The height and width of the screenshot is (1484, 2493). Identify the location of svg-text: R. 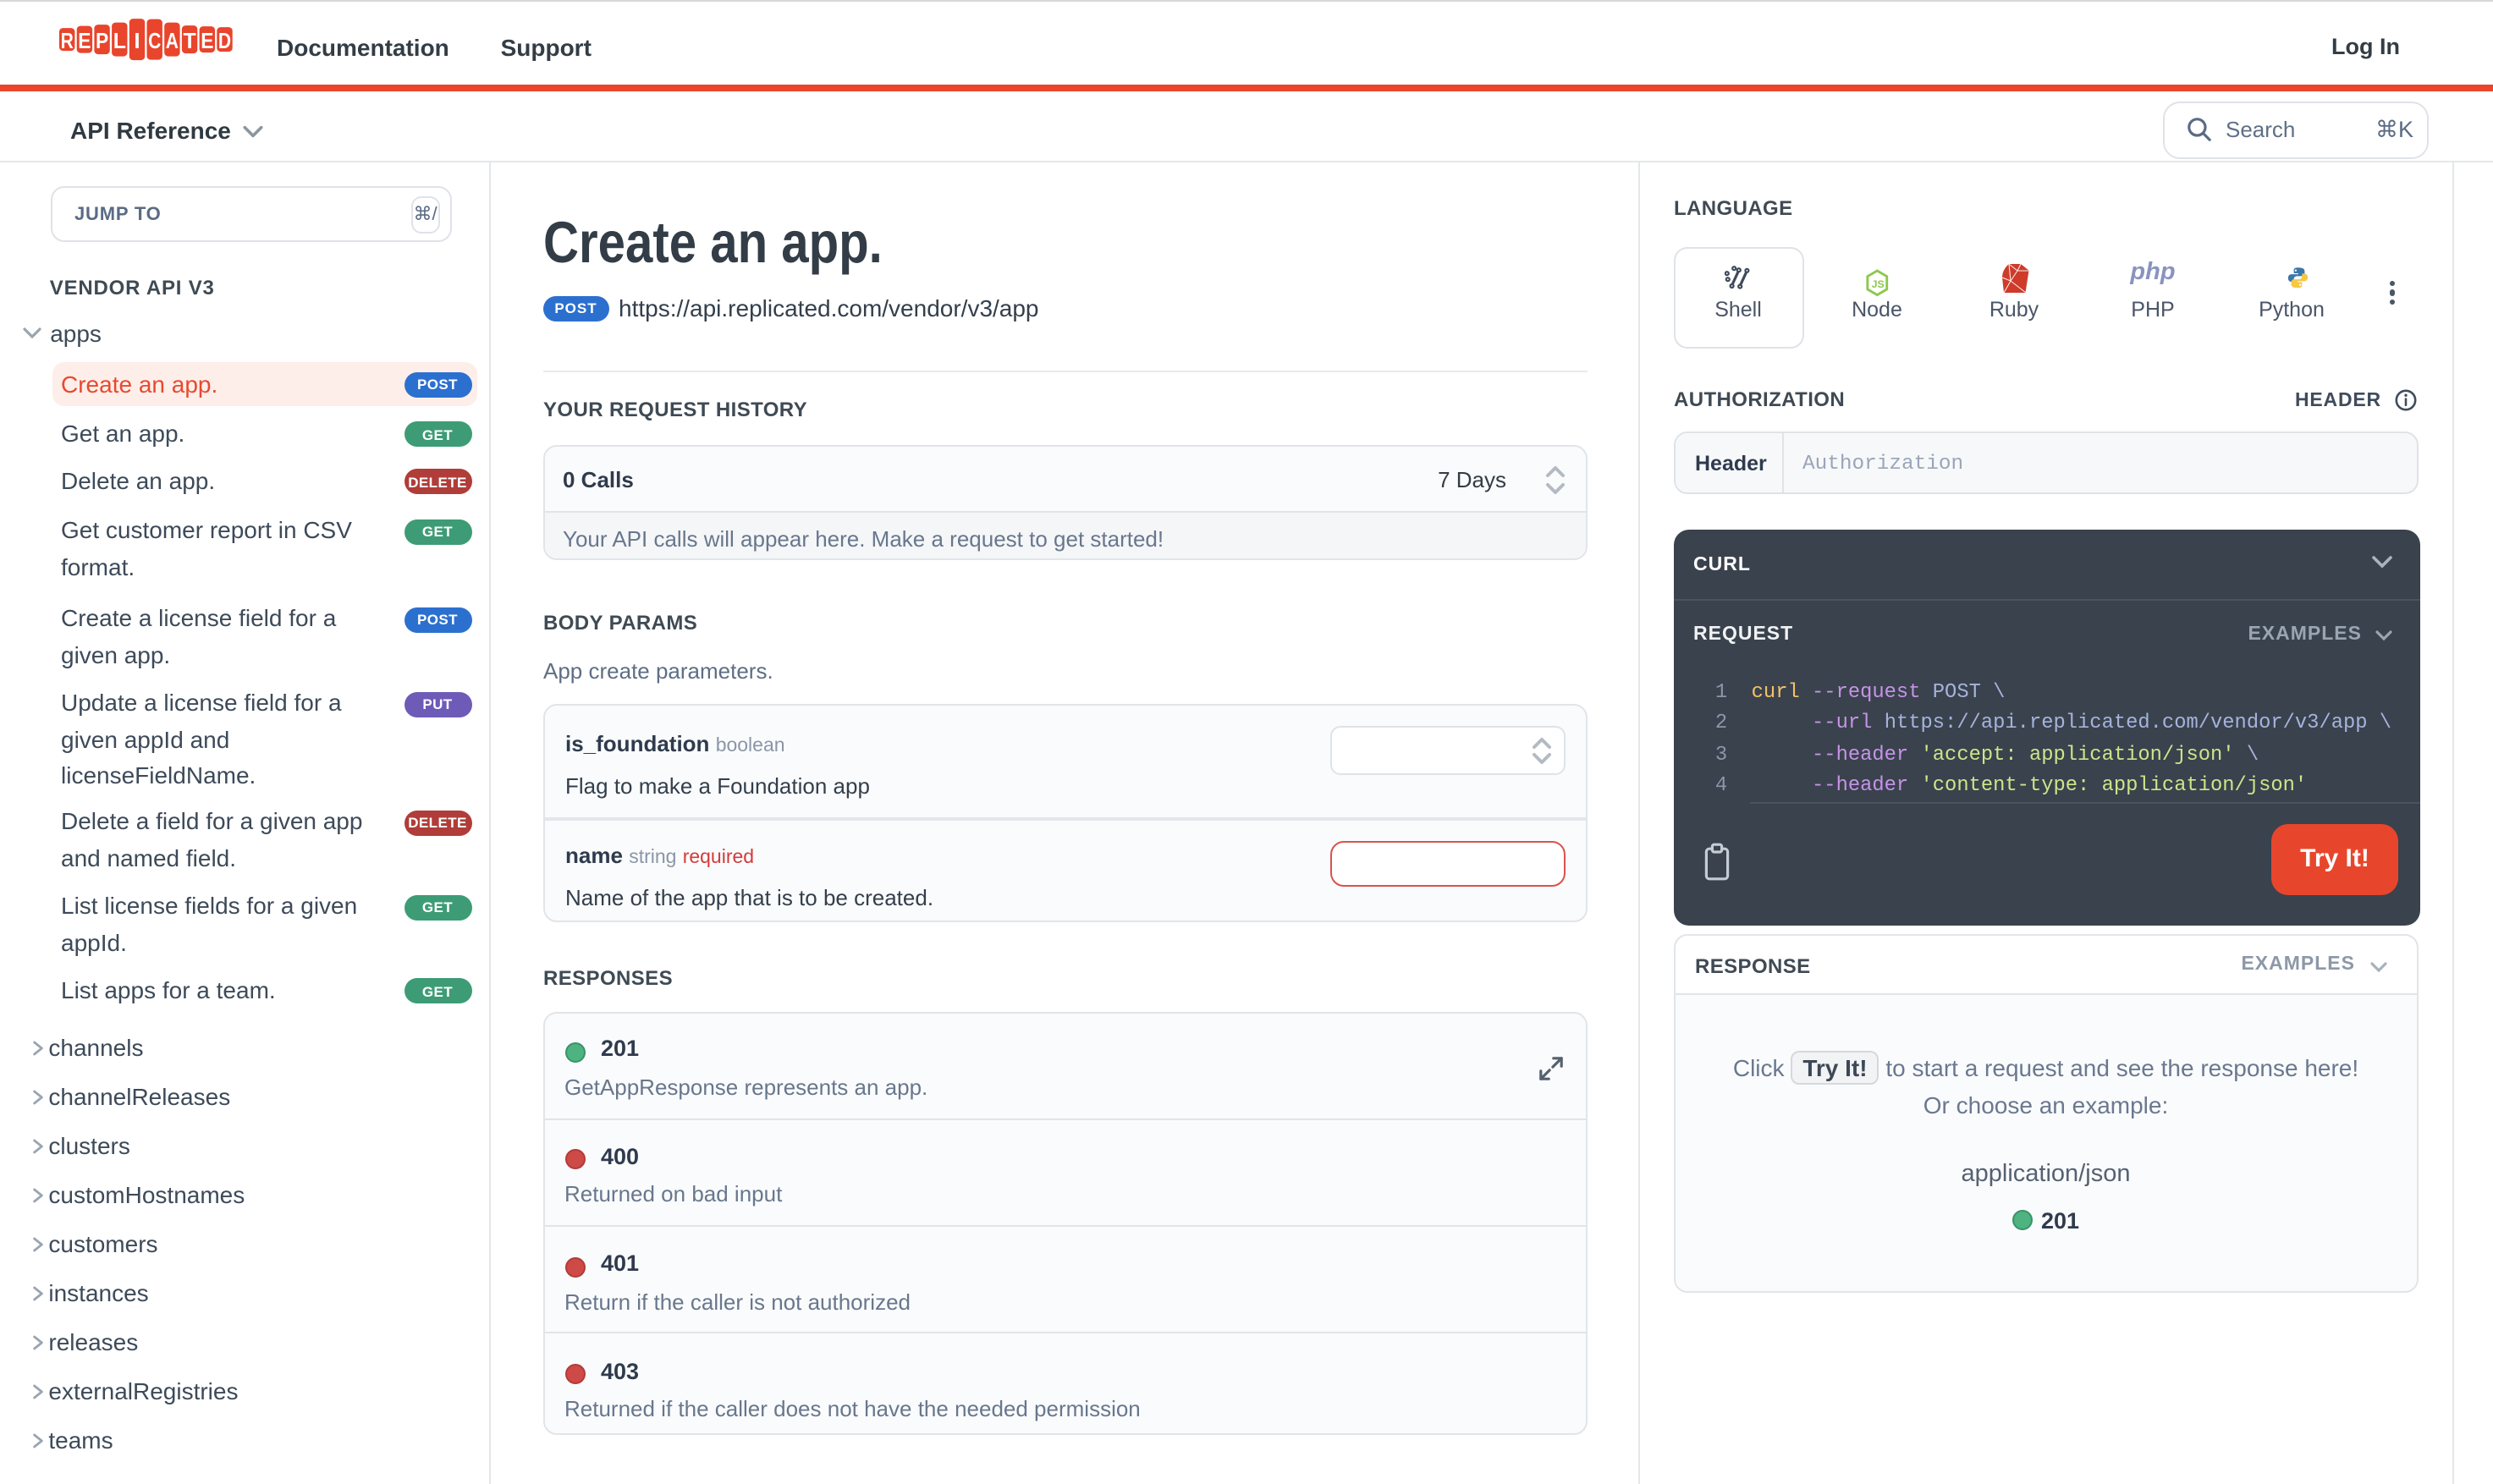
(66, 40).